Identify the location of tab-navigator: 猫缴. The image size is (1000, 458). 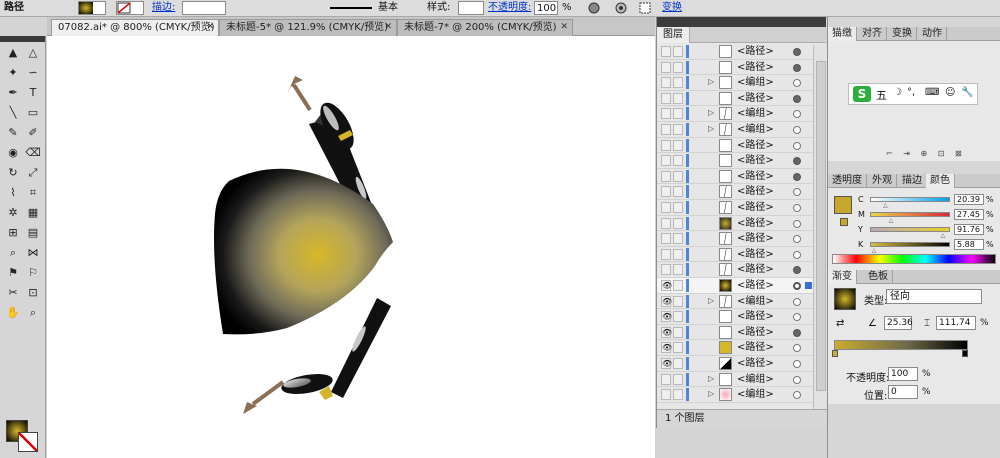
(842, 34).